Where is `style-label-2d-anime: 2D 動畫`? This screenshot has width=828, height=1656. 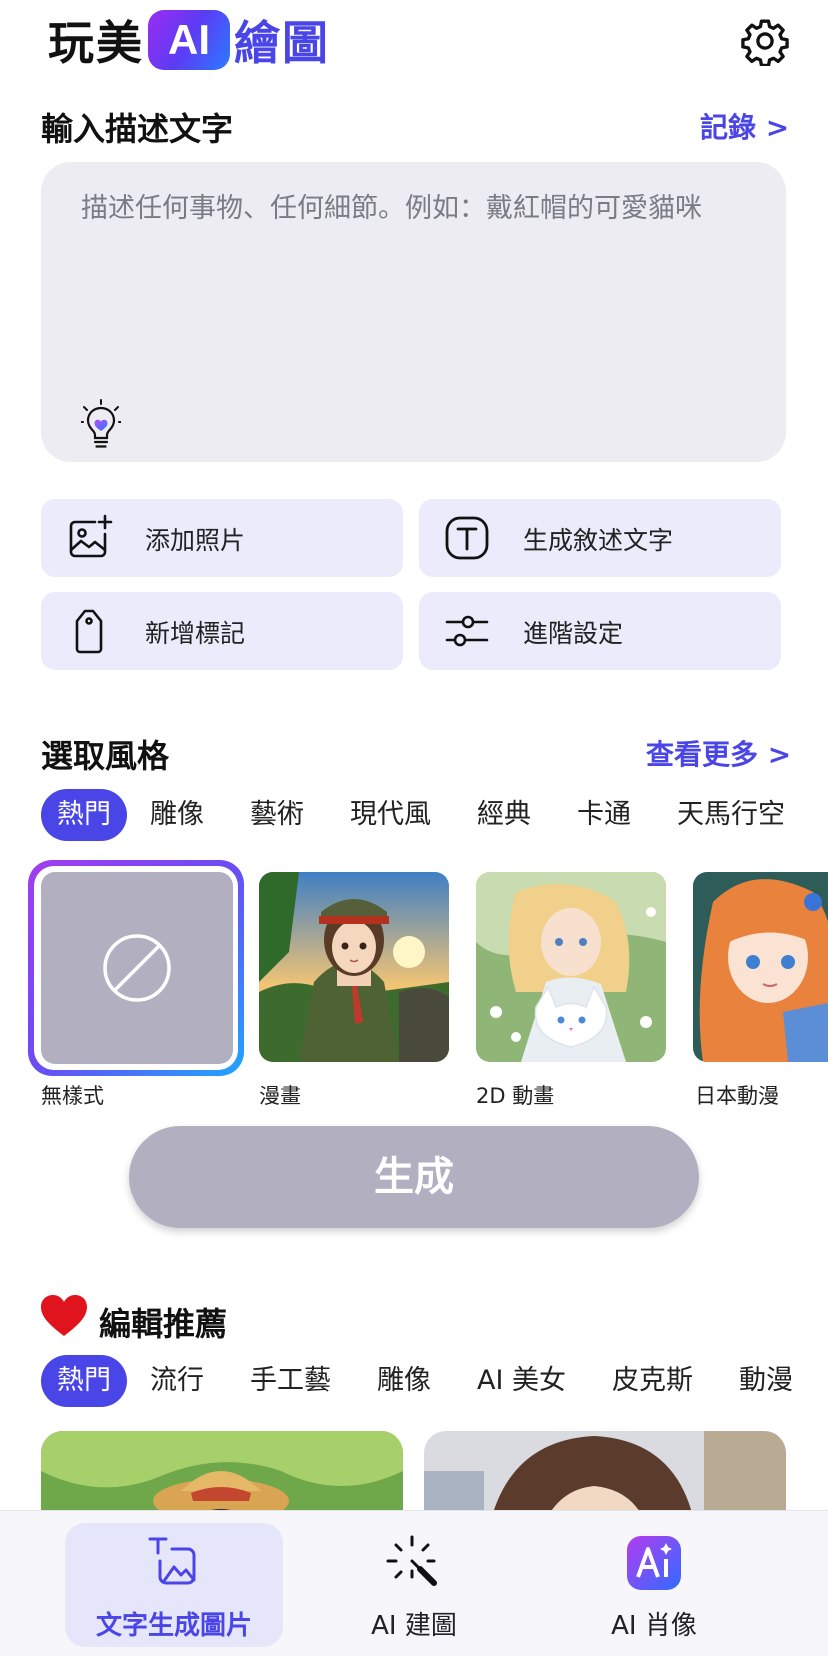 style-label-2d-anime: 2D 動畫 is located at coordinates (515, 1096).